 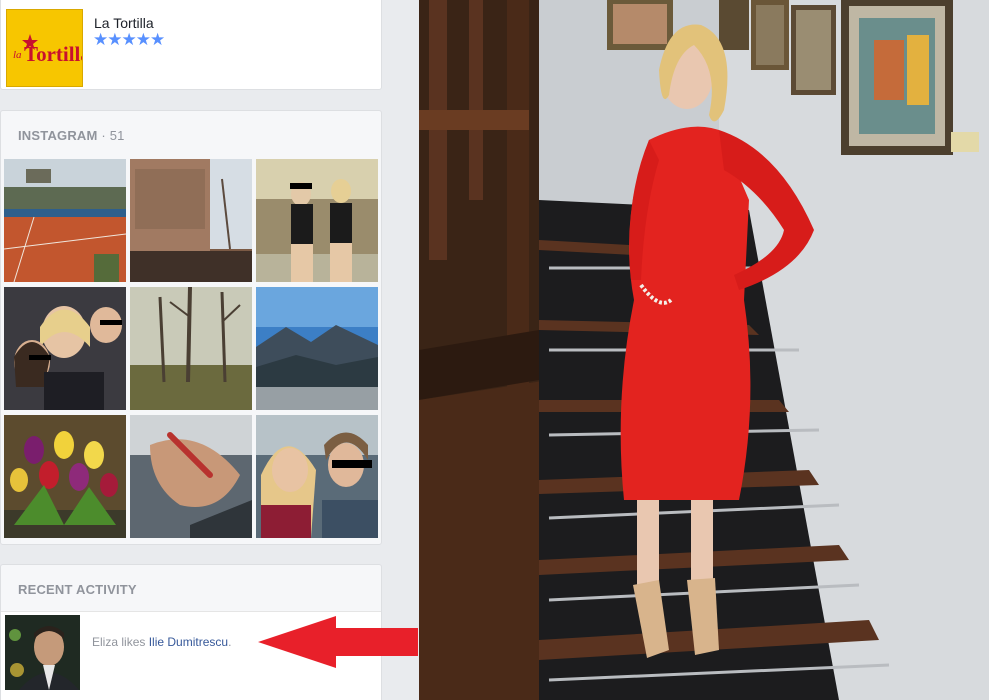 I want to click on instagram-title: INSTAGRAM, so click(x=58, y=135).